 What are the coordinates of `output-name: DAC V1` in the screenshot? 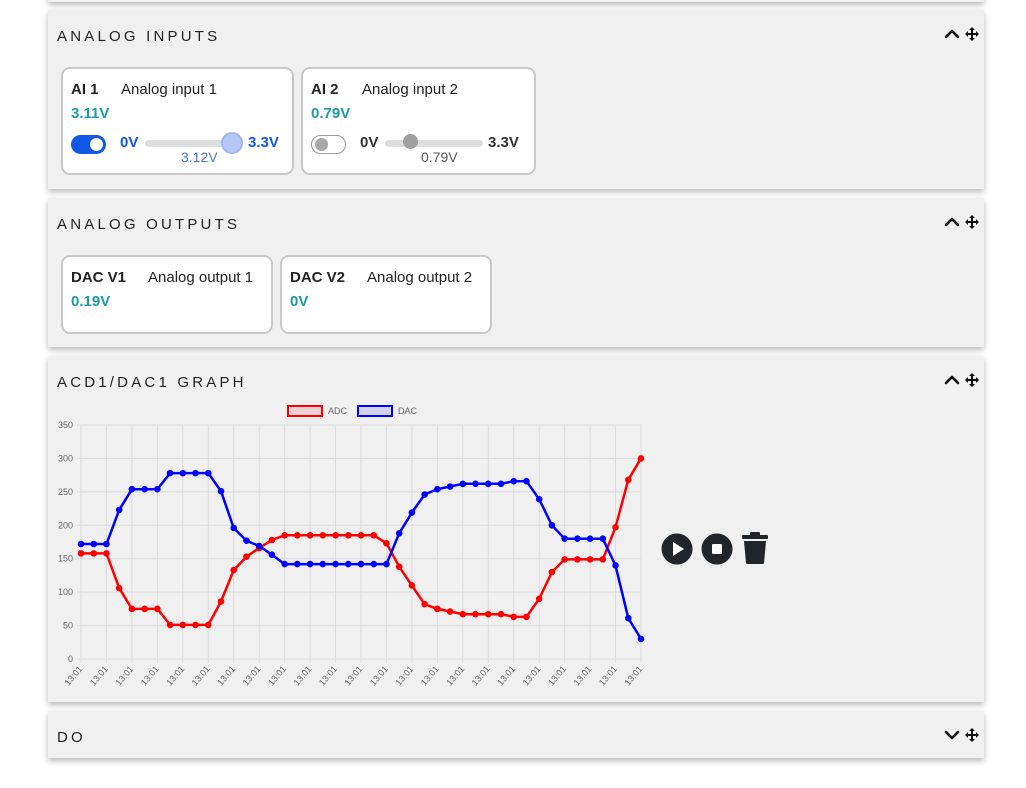 It's located at (99, 277).